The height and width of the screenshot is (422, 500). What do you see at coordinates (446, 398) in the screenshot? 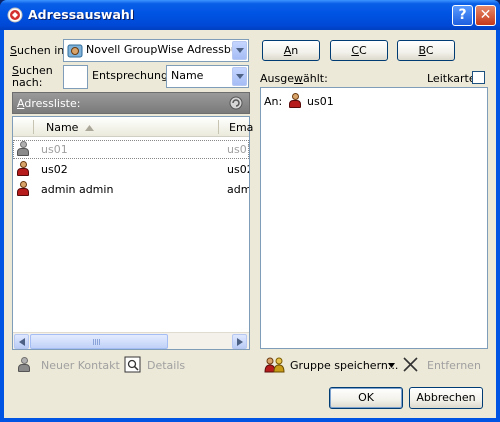
I see `cancel-button: Abbrechen` at bounding box center [446, 398].